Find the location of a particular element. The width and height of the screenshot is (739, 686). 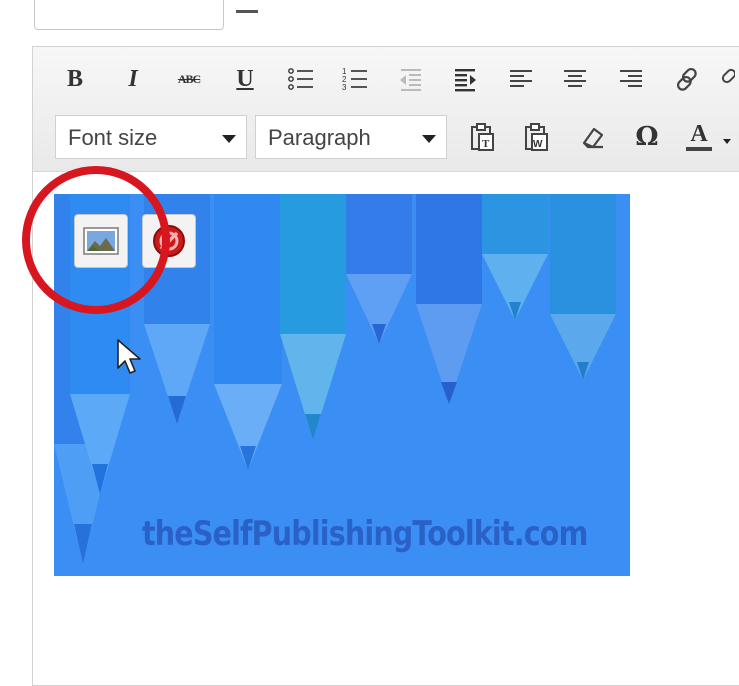

align-left-icon is located at coordinates (521, 78).